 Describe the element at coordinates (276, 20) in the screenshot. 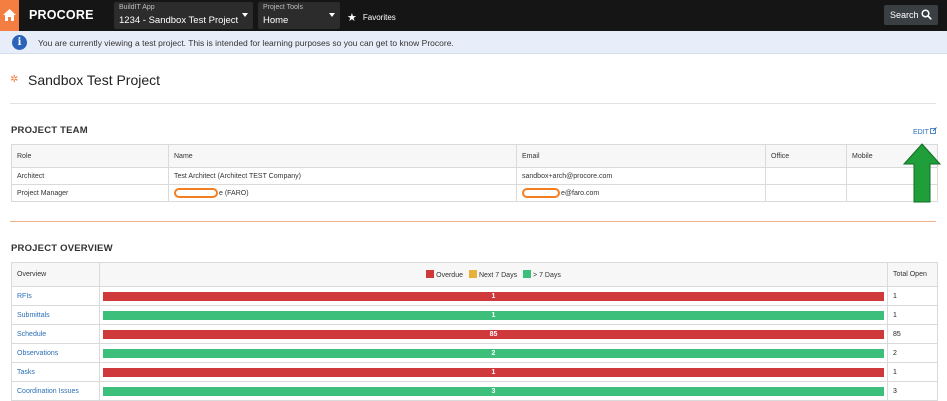

I see `tool-selector-value: Home` at that location.